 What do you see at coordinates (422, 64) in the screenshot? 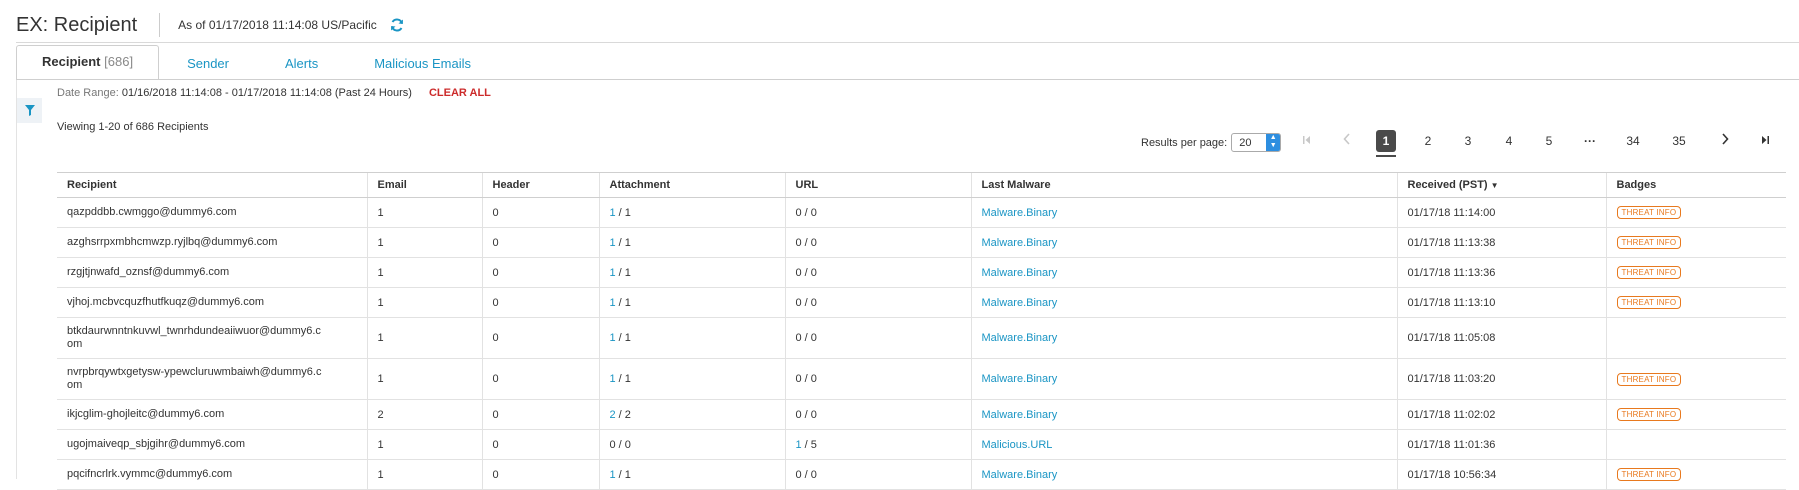
I see `tab-malicious-emails: Malicious Emails` at bounding box center [422, 64].